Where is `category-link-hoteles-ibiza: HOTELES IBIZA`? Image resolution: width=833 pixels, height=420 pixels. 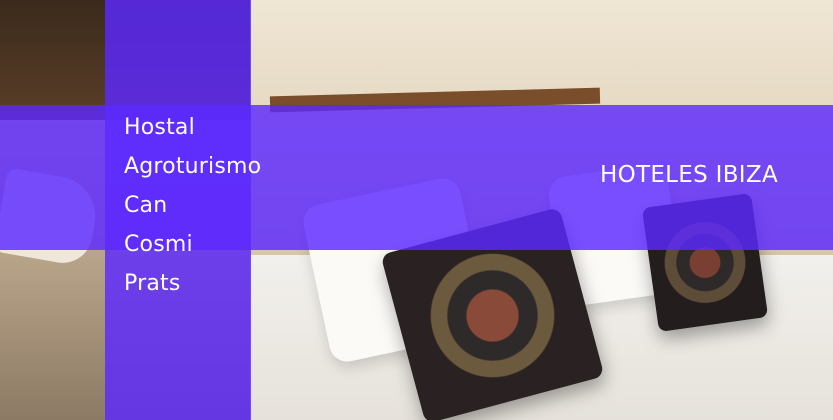 category-link-hoteles-ibiza: HOTELES IBIZA is located at coordinates (689, 175).